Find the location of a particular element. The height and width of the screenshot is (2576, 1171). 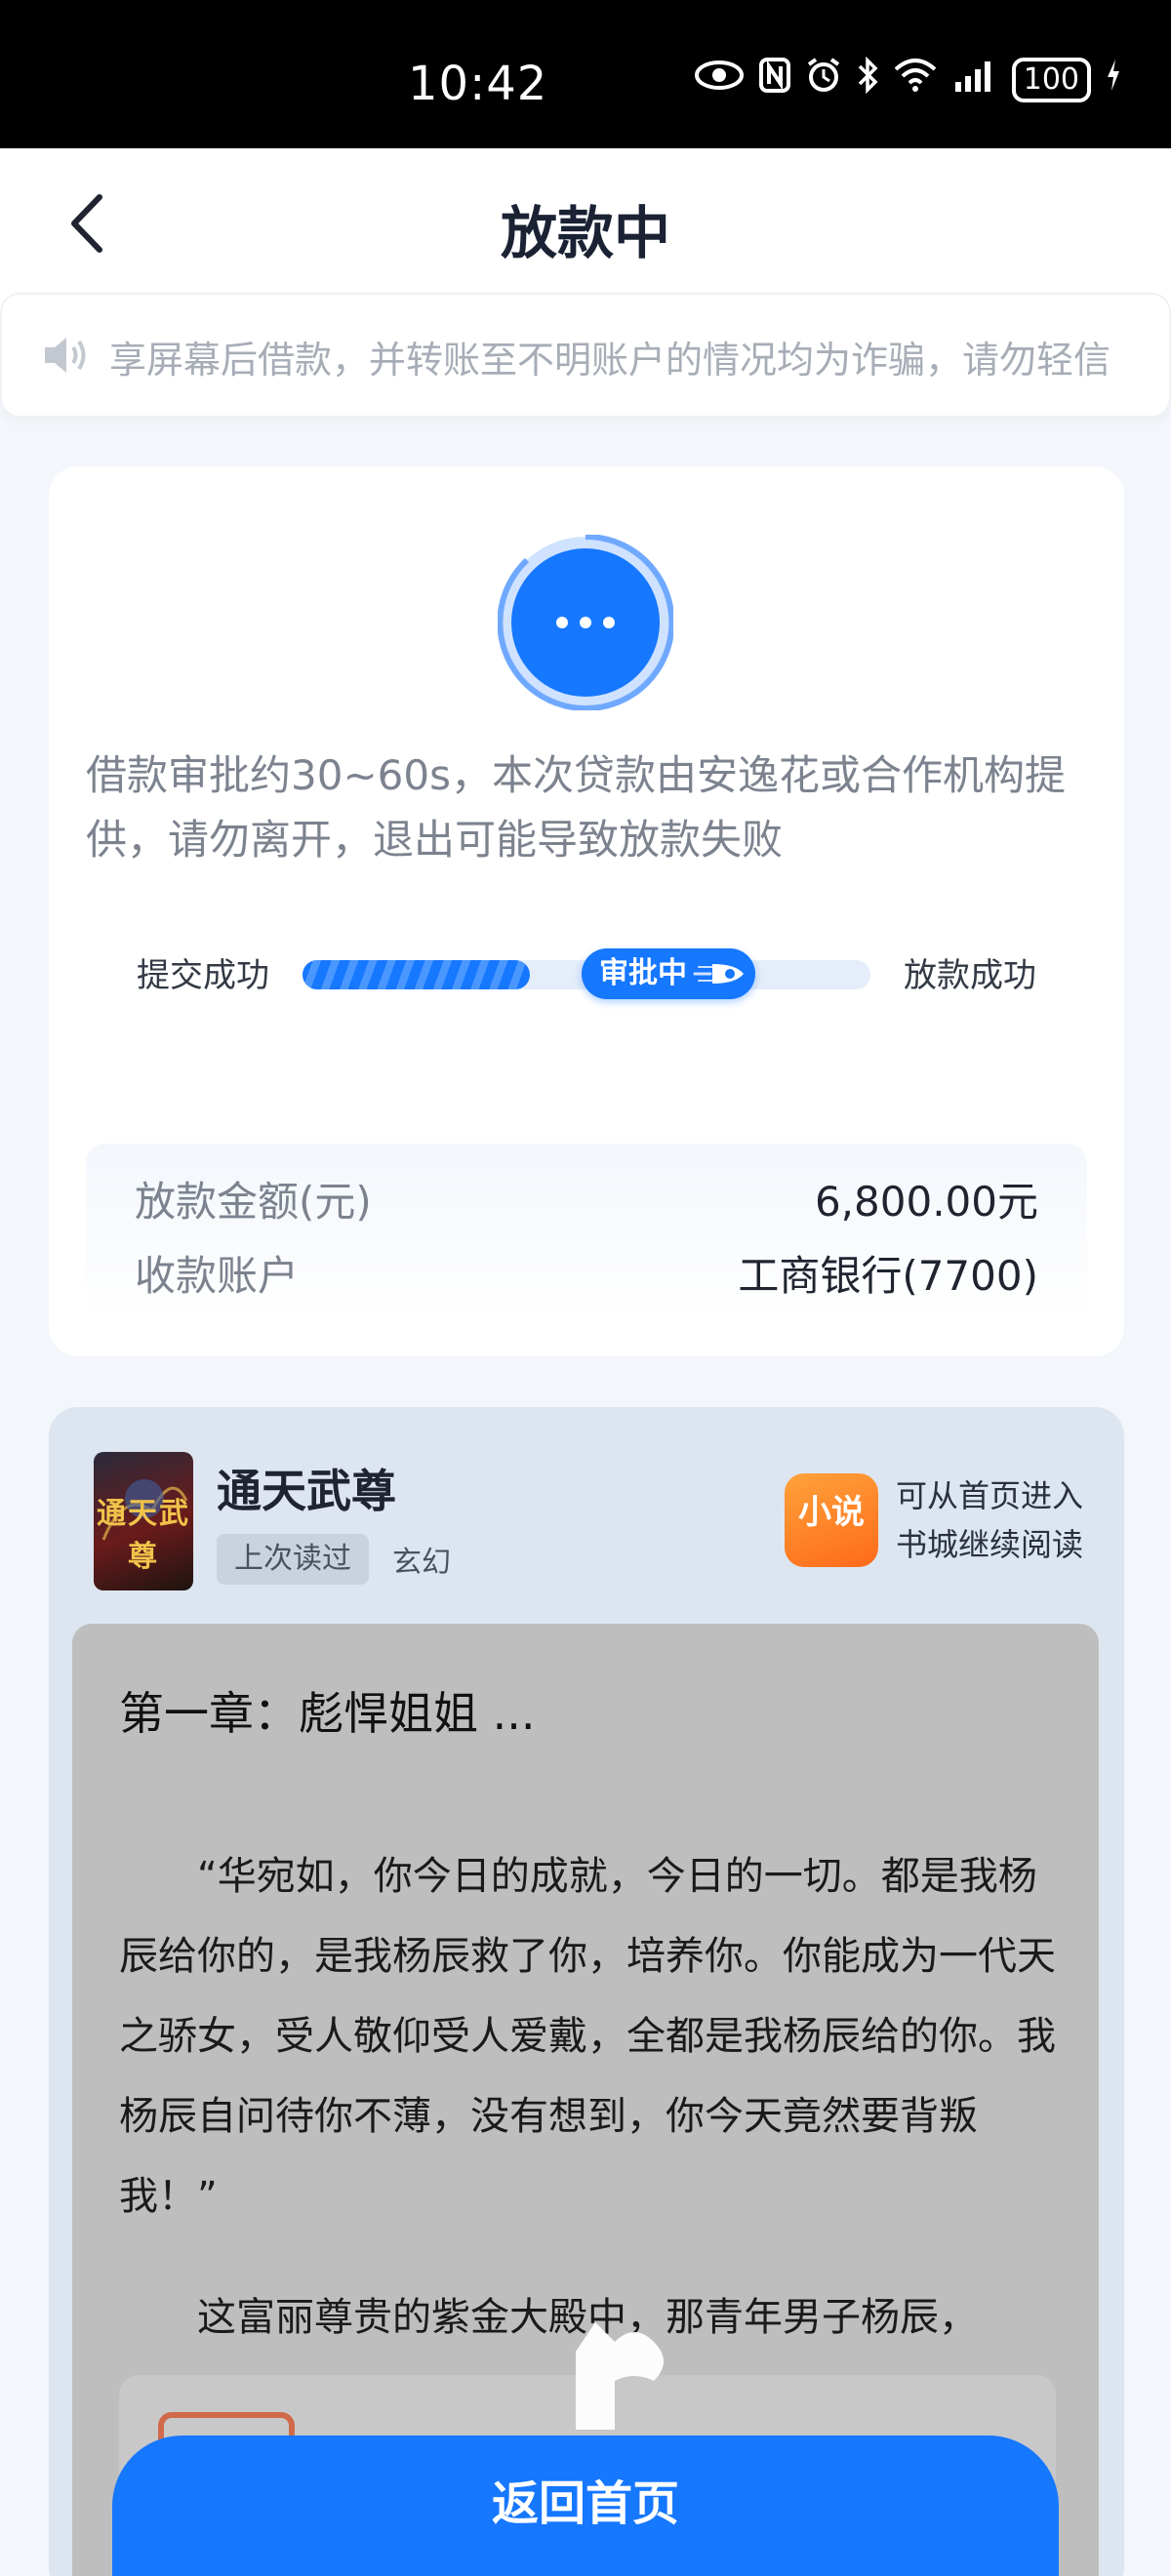

account-label: 收款账户 is located at coordinates (217, 1276).